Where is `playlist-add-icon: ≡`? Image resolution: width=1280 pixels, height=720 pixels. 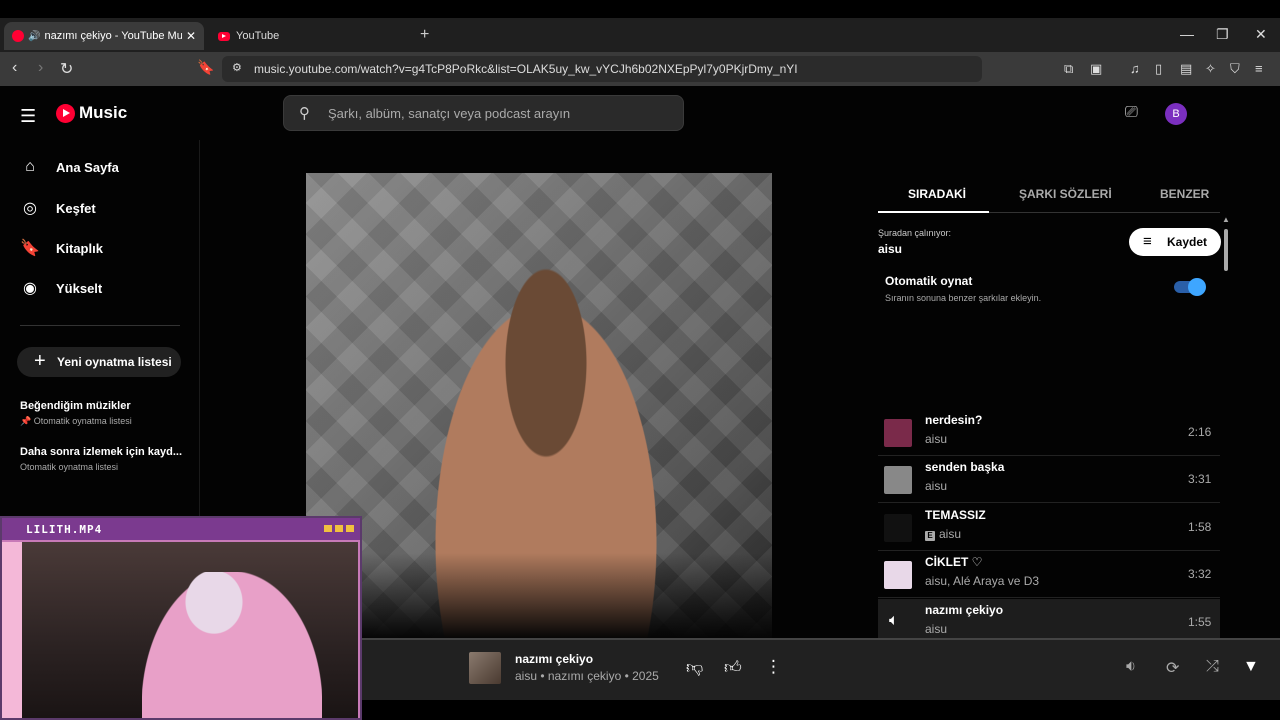
playlist-add-icon: ≡ is located at coordinates (1147, 241).